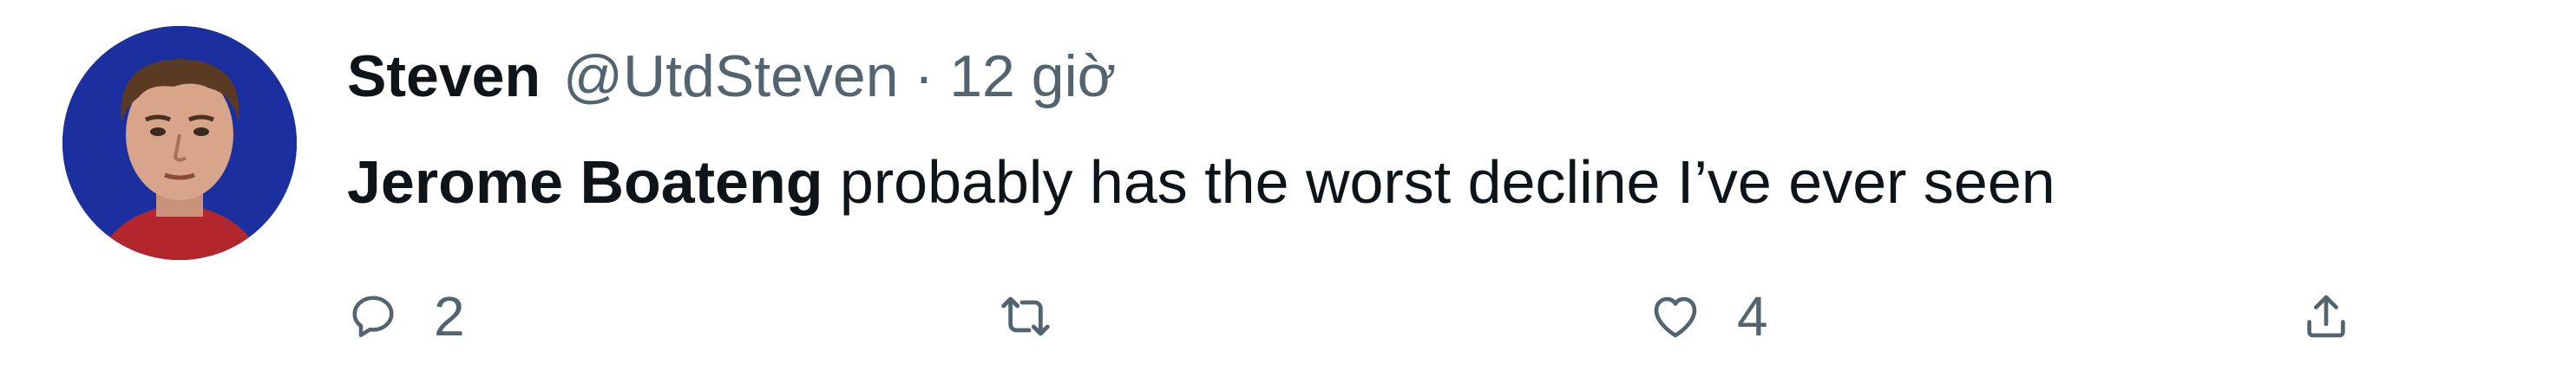 The image size is (2576, 390). What do you see at coordinates (449, 316) in the screenshot?
I see `reply-count: 2` at bounding box center [449, 316].